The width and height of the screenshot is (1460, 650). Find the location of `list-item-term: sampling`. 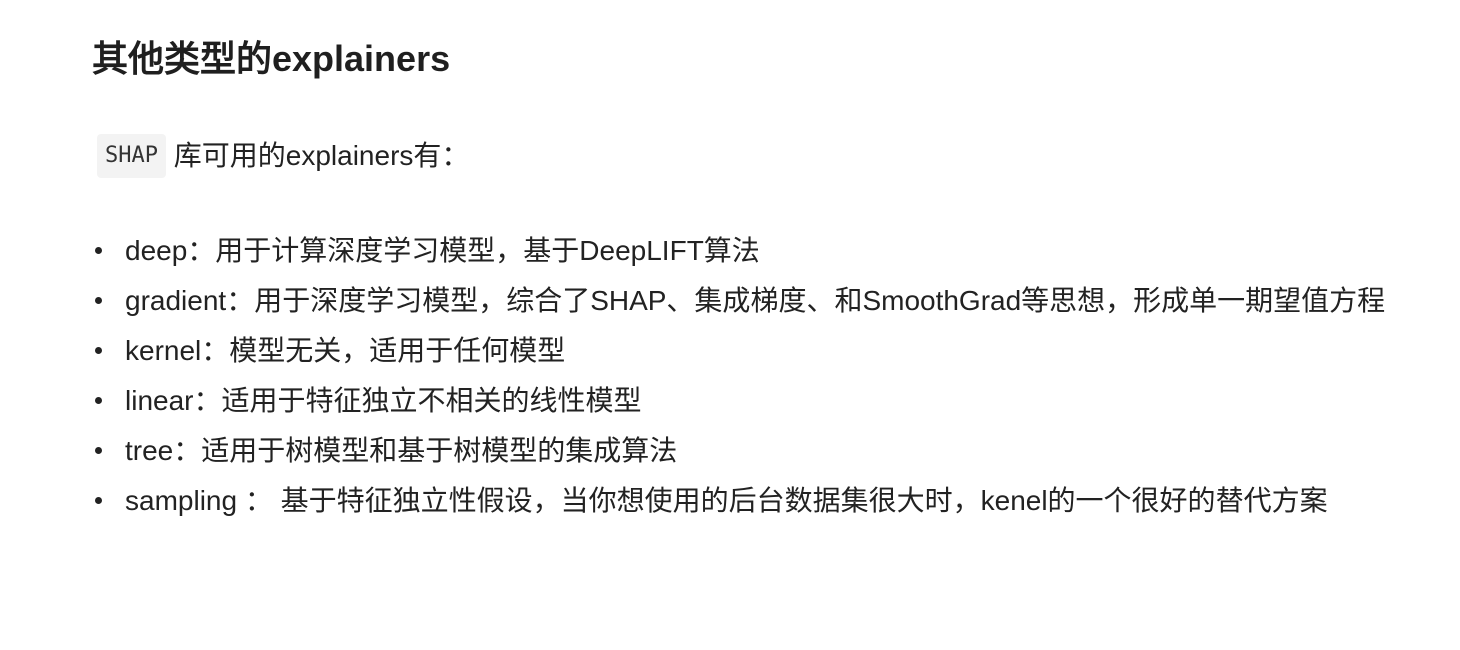

list-item-term: sampling is located at coordinates (181, 500).